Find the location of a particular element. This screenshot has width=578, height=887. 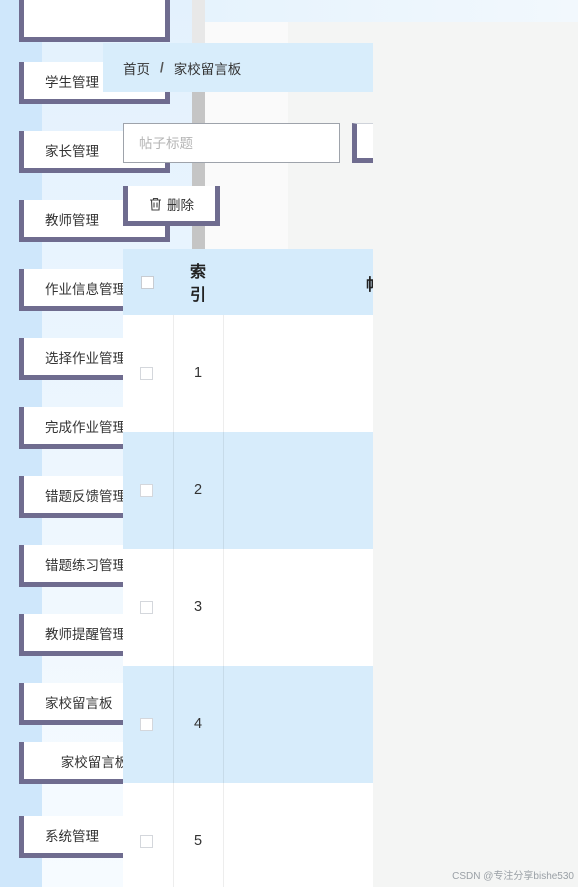

column-header-title: 帖 is located at coordinates (369, 283).